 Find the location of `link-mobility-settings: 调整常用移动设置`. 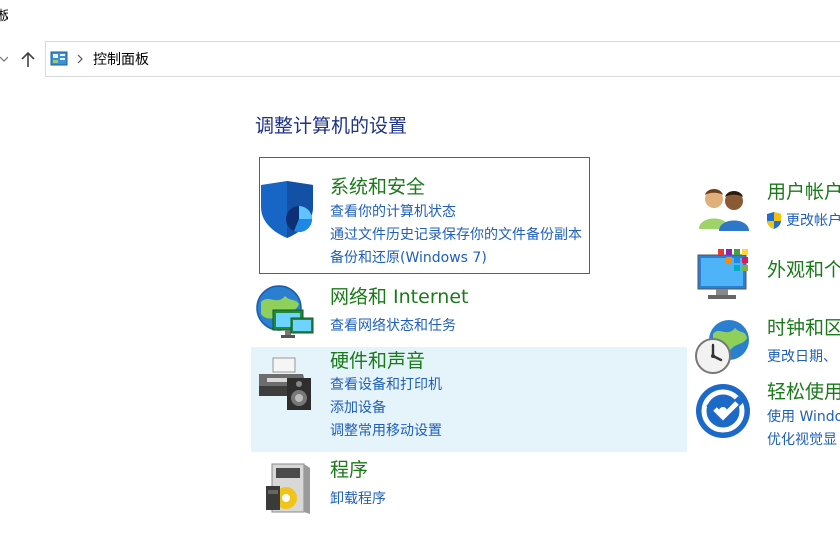

link-mobility-settings: 调整常用移动设置 is located at coordinates (386, 431).